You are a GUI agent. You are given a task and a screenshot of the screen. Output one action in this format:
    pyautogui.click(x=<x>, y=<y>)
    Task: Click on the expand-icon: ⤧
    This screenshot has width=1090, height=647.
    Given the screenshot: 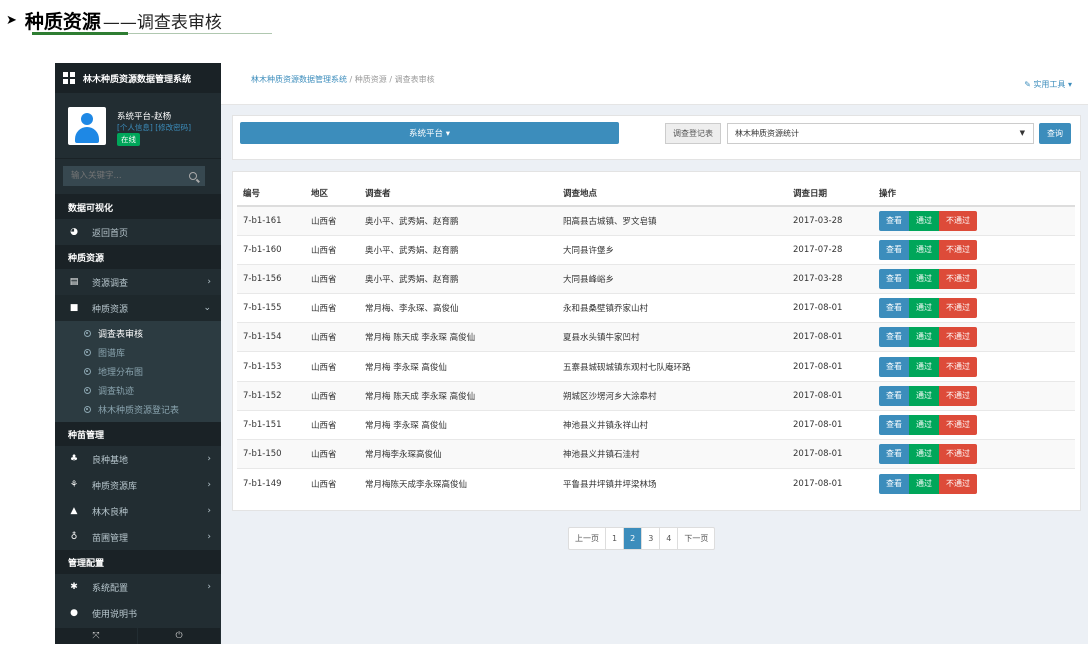 What is the action you would take?
    pyautogui.click(x=96, y=636)
    